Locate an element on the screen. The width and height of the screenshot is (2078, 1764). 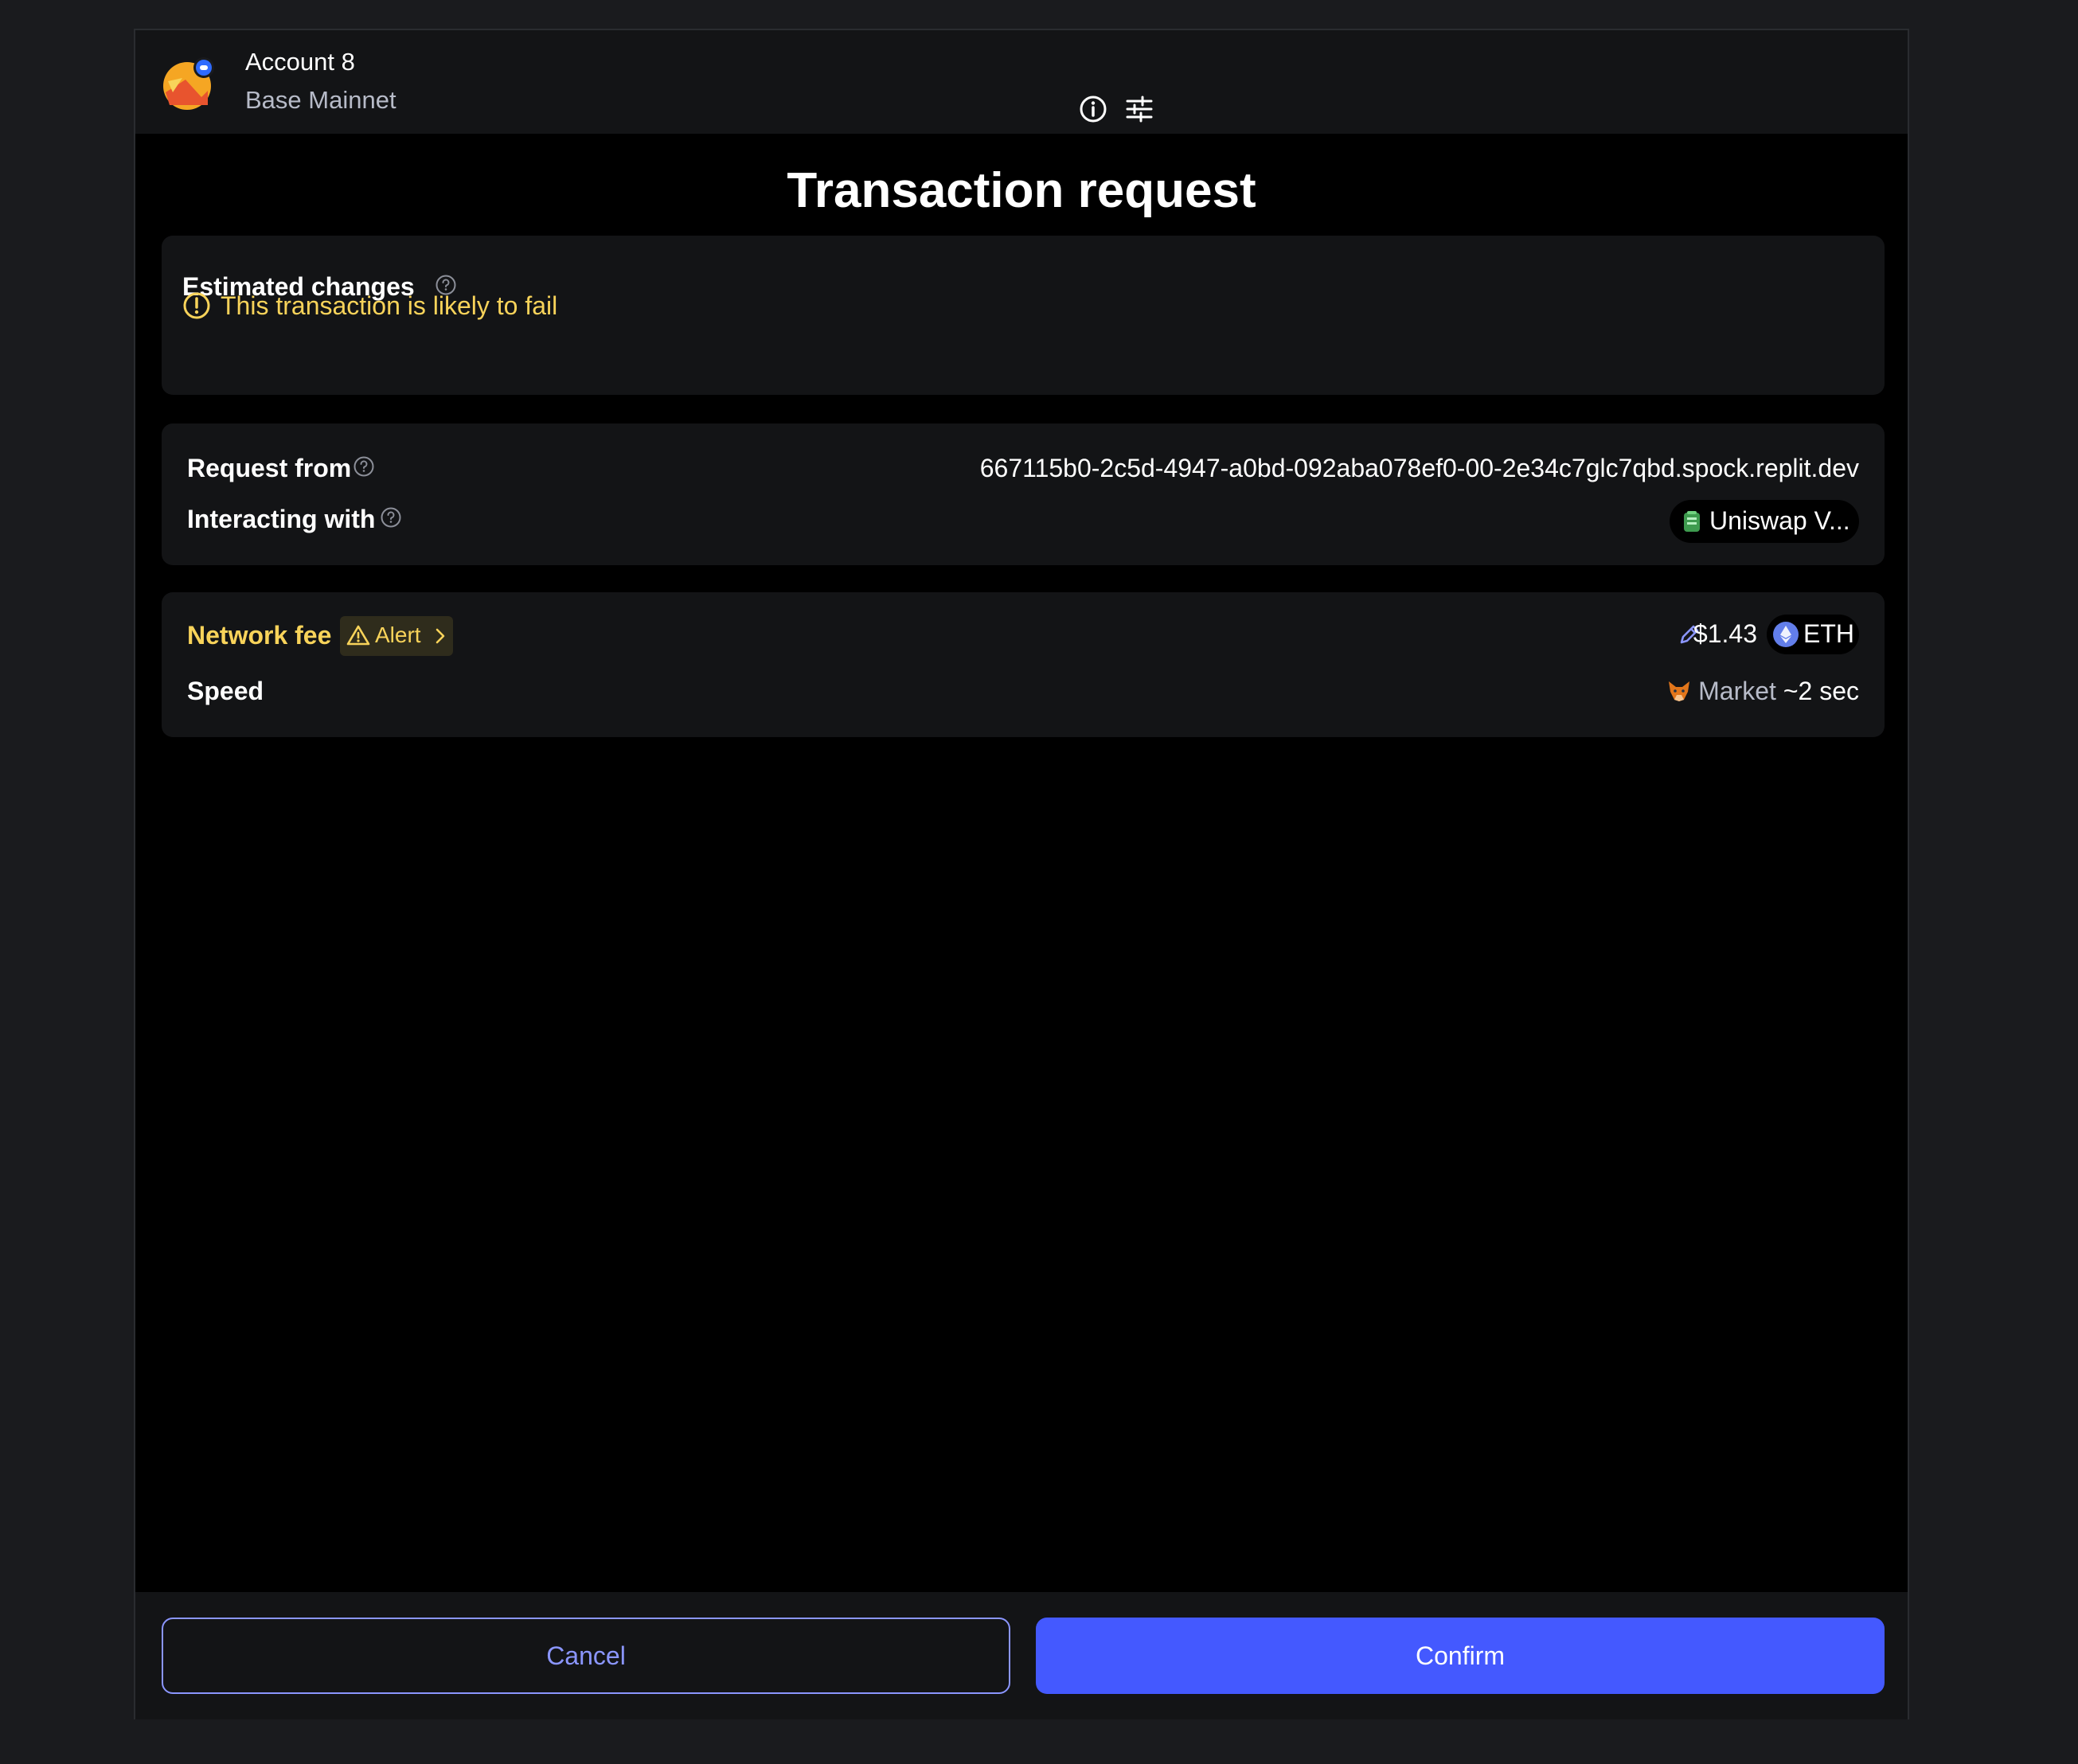
network-name: Base Mainnet is located at coordinates (320, 100).